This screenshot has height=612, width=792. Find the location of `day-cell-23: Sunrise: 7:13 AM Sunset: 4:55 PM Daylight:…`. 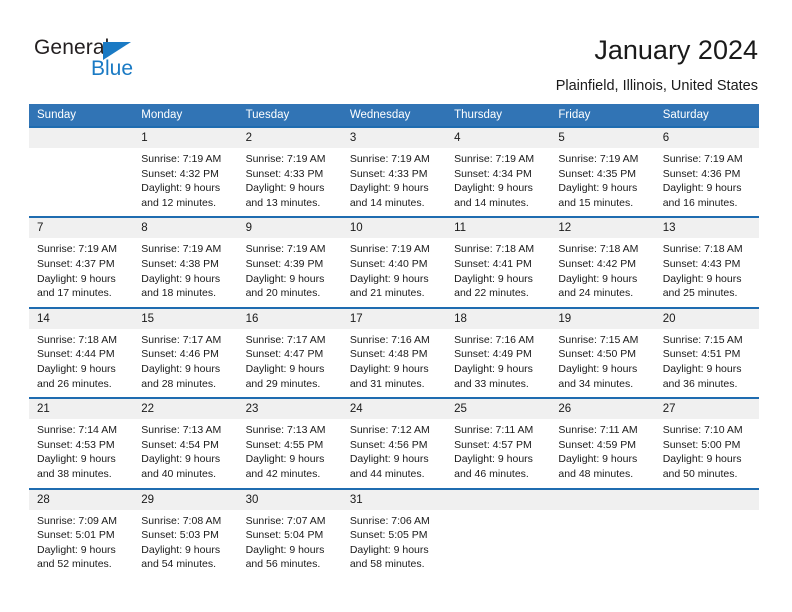

day-cell-23: Sunrise: 7:13 AM Sunset: 4:55 PM Daylight:… is located at coordinates (289, 453).